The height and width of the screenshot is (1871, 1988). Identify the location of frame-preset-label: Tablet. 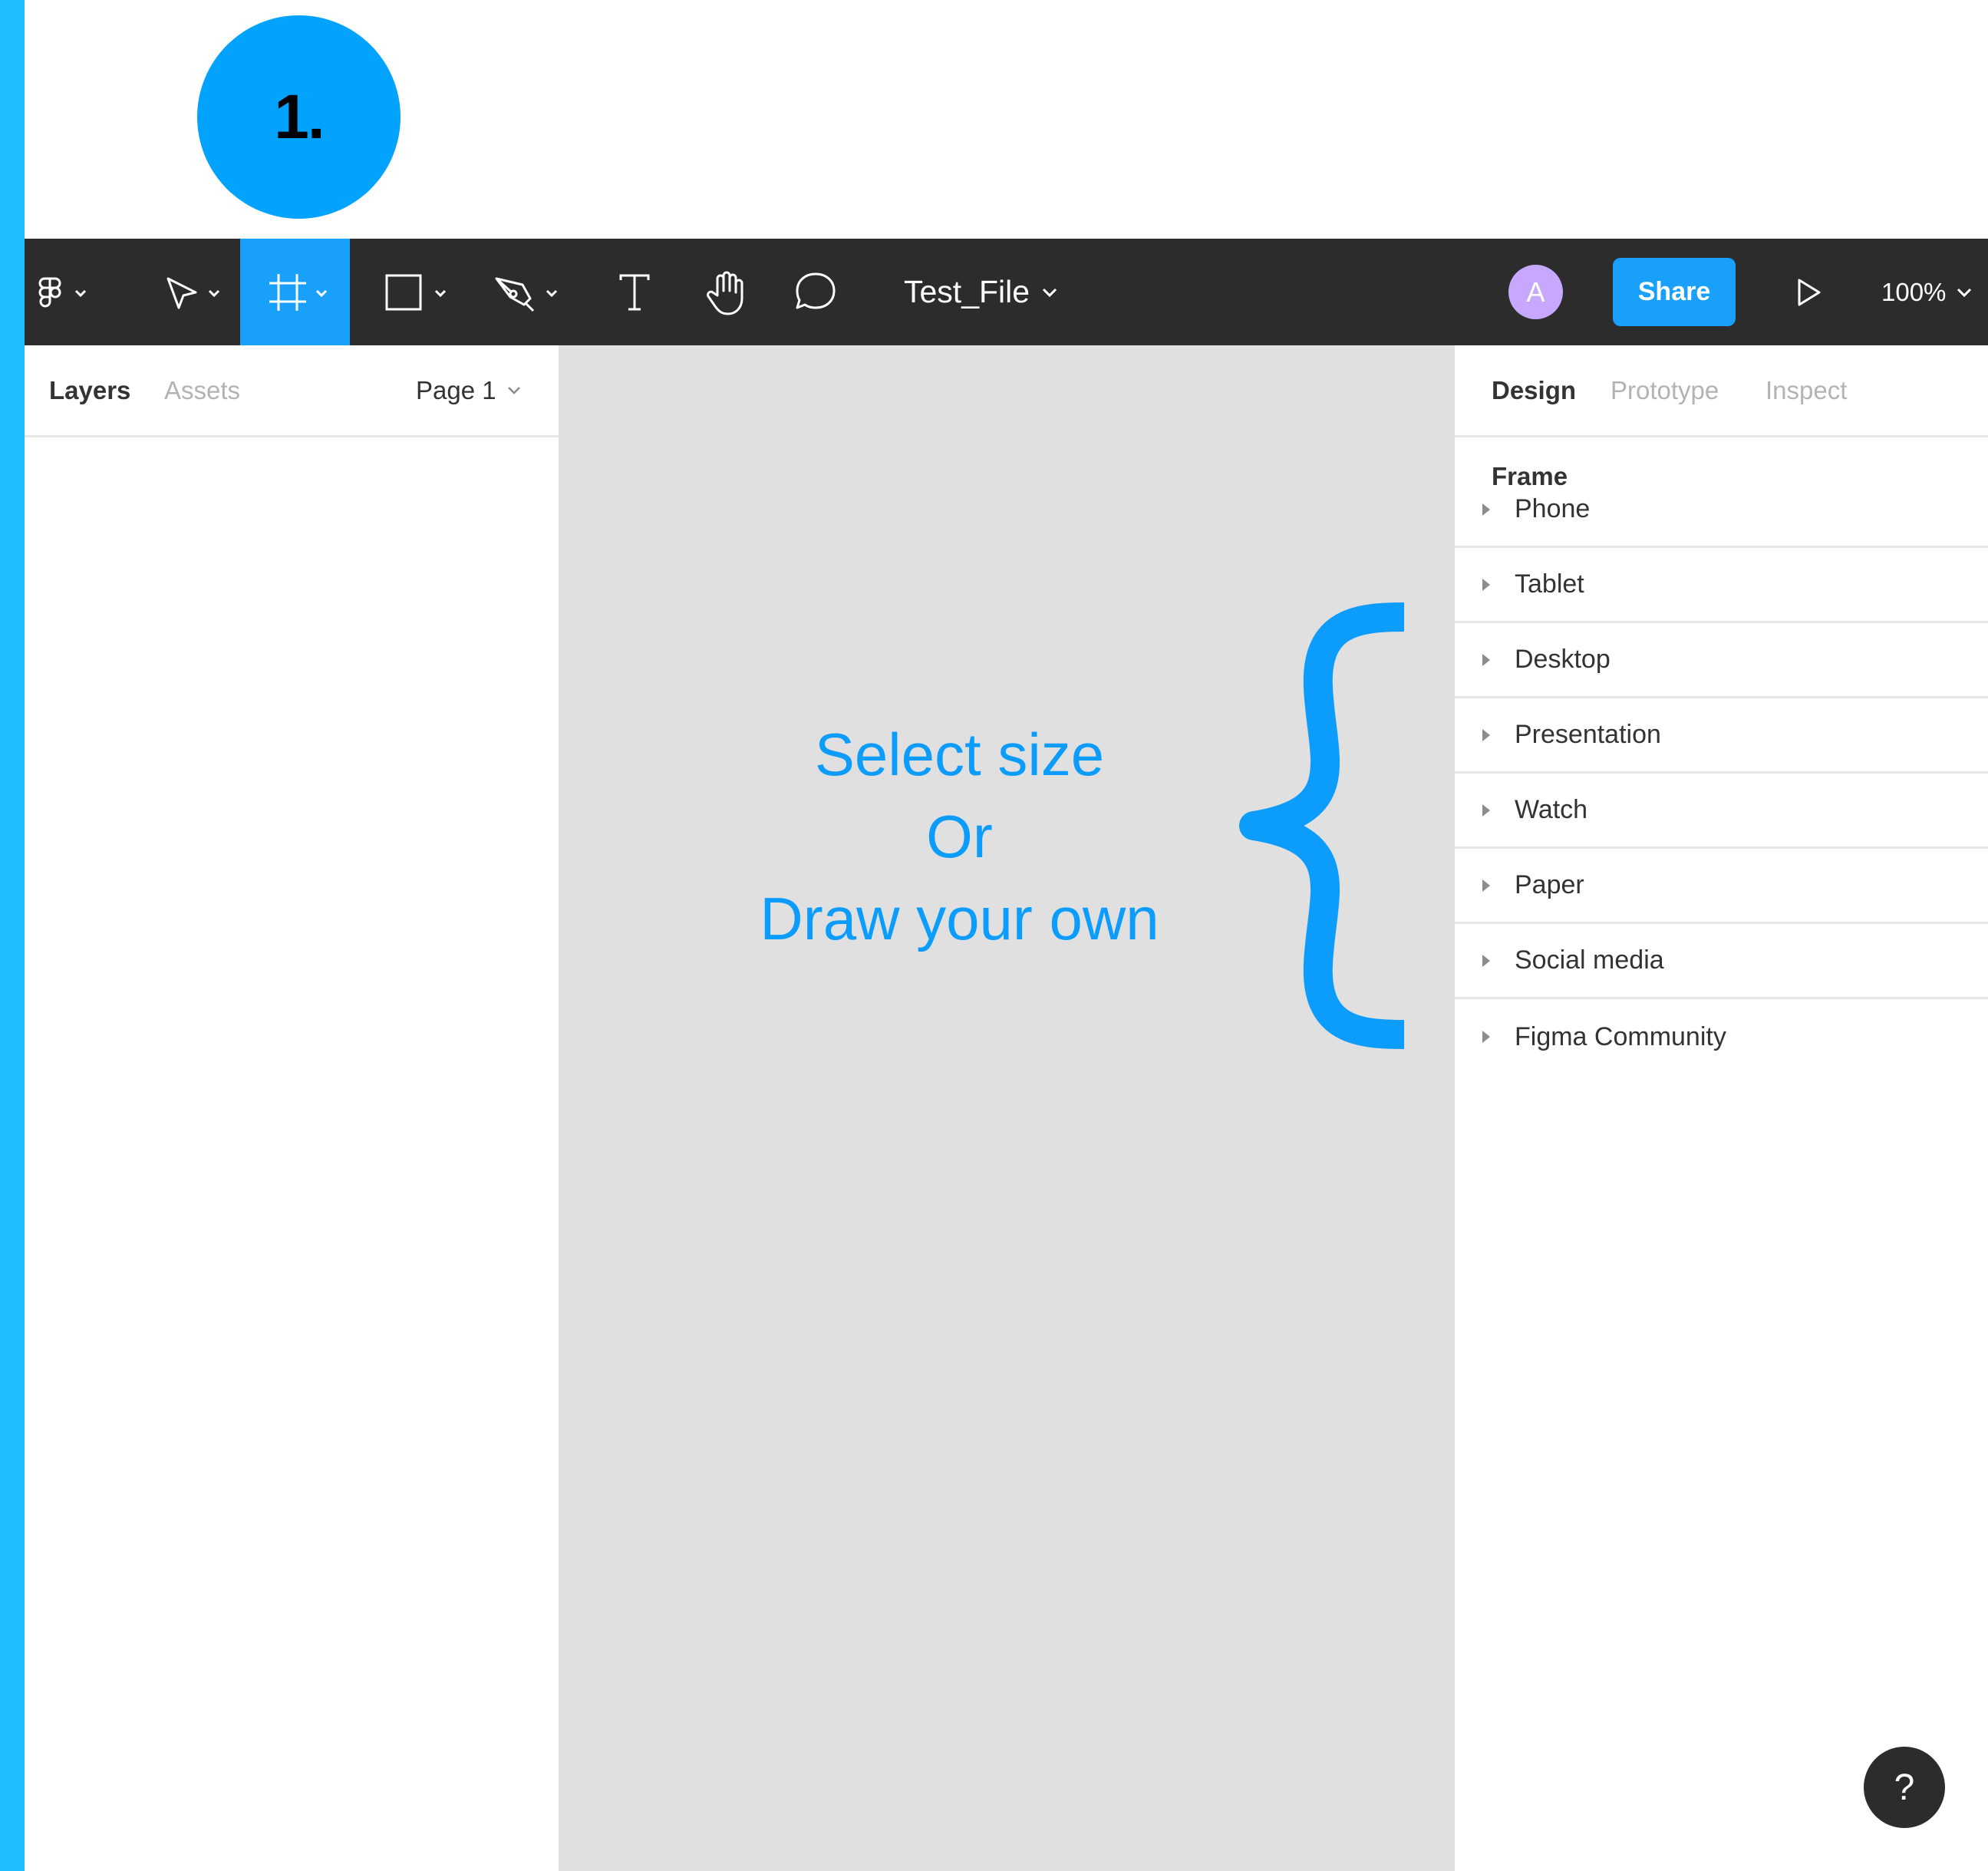
(1549, 584).